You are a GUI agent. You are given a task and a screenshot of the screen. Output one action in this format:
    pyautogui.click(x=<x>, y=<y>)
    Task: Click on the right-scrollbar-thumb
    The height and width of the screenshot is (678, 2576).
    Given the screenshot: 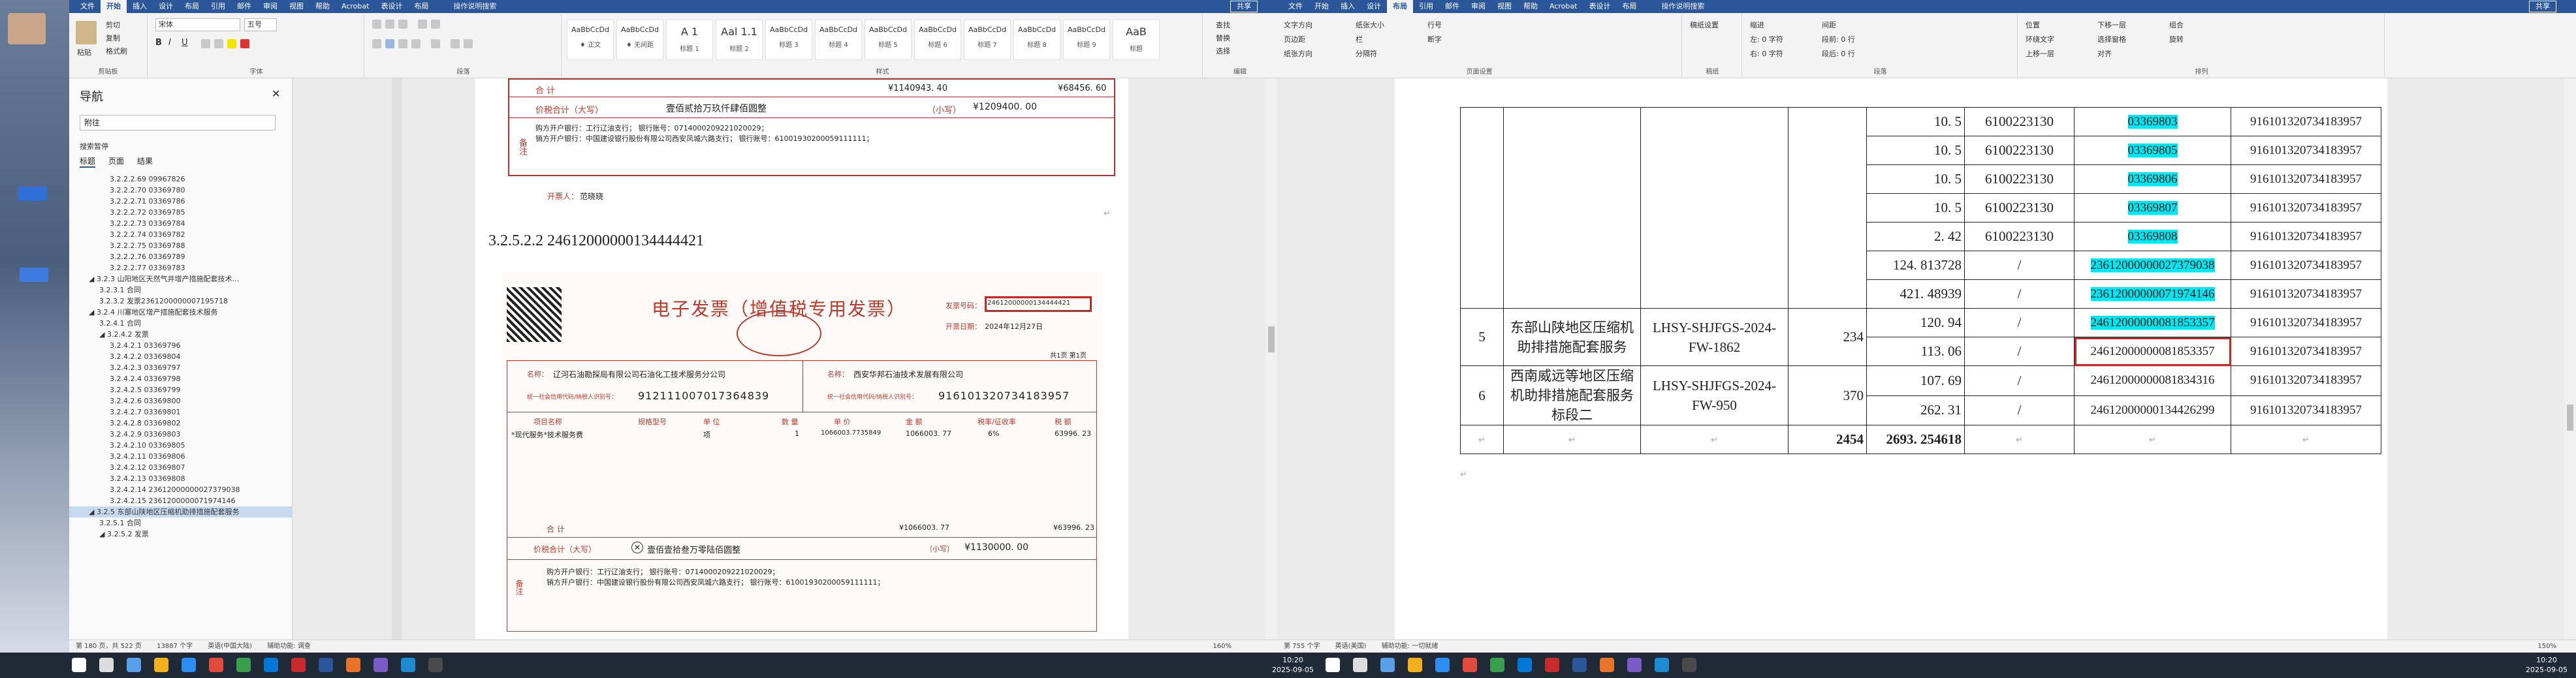 What is the action you would take?
    pyautogui.click(x=2570, y=418)
    